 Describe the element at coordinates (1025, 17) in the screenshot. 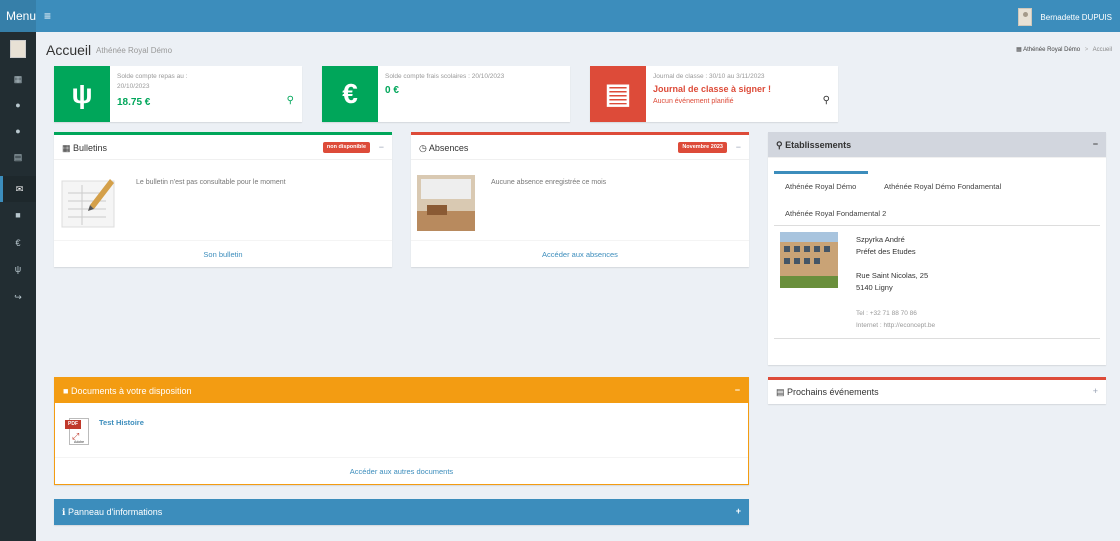

I see `avatar` at that location.